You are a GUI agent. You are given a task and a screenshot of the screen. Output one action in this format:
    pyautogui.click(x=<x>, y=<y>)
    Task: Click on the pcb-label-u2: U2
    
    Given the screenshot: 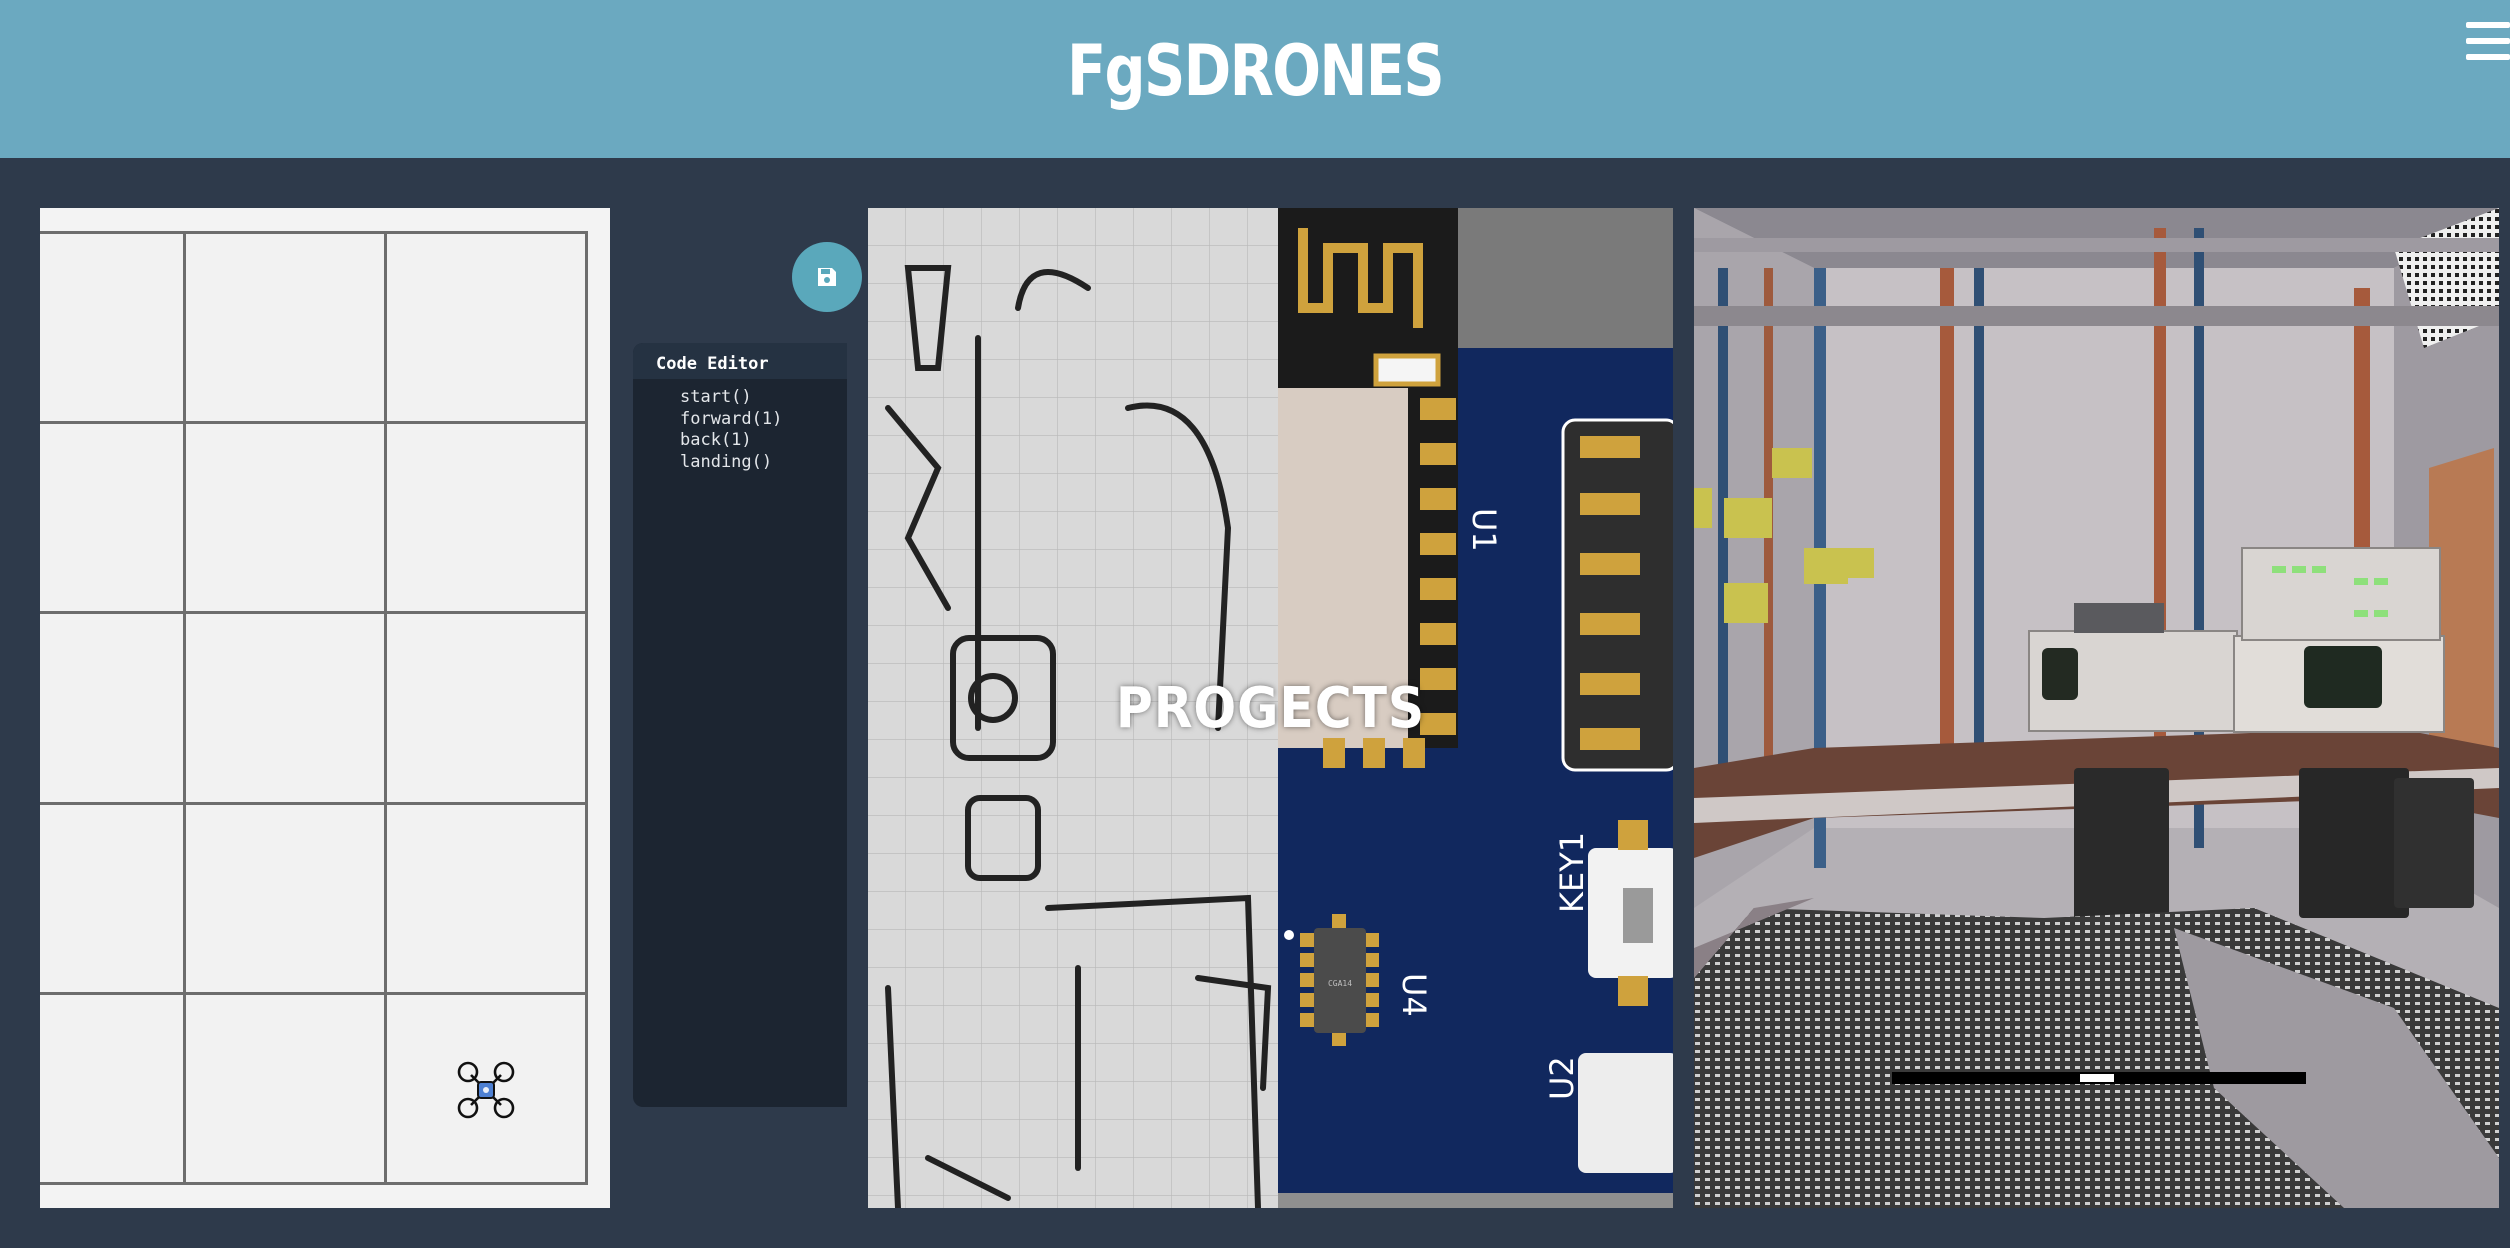 What is the action you would take?
    pyautogui.click(x=1562, y=1078)
    